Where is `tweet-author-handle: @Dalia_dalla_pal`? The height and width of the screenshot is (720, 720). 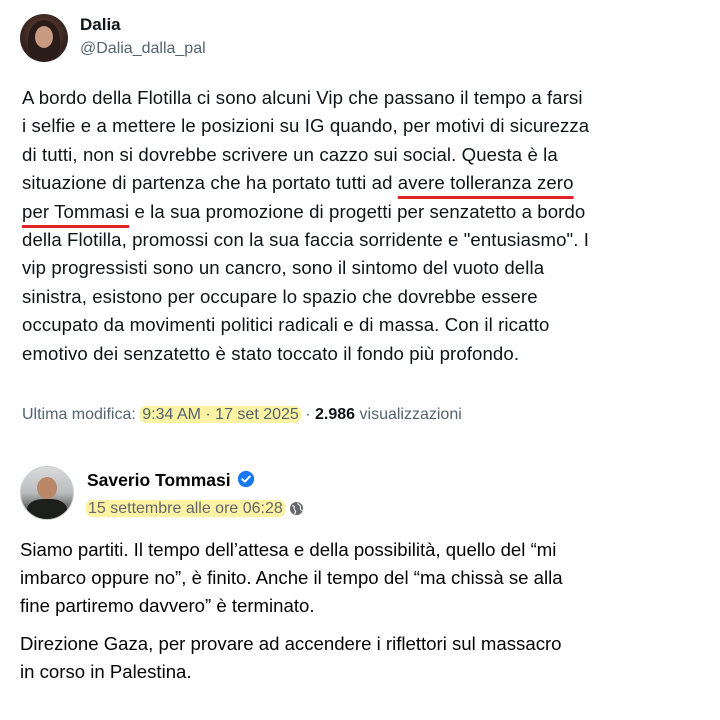 tweet-author-handle: @Dalia_dalla_pal is located at coordinates (143, 49).